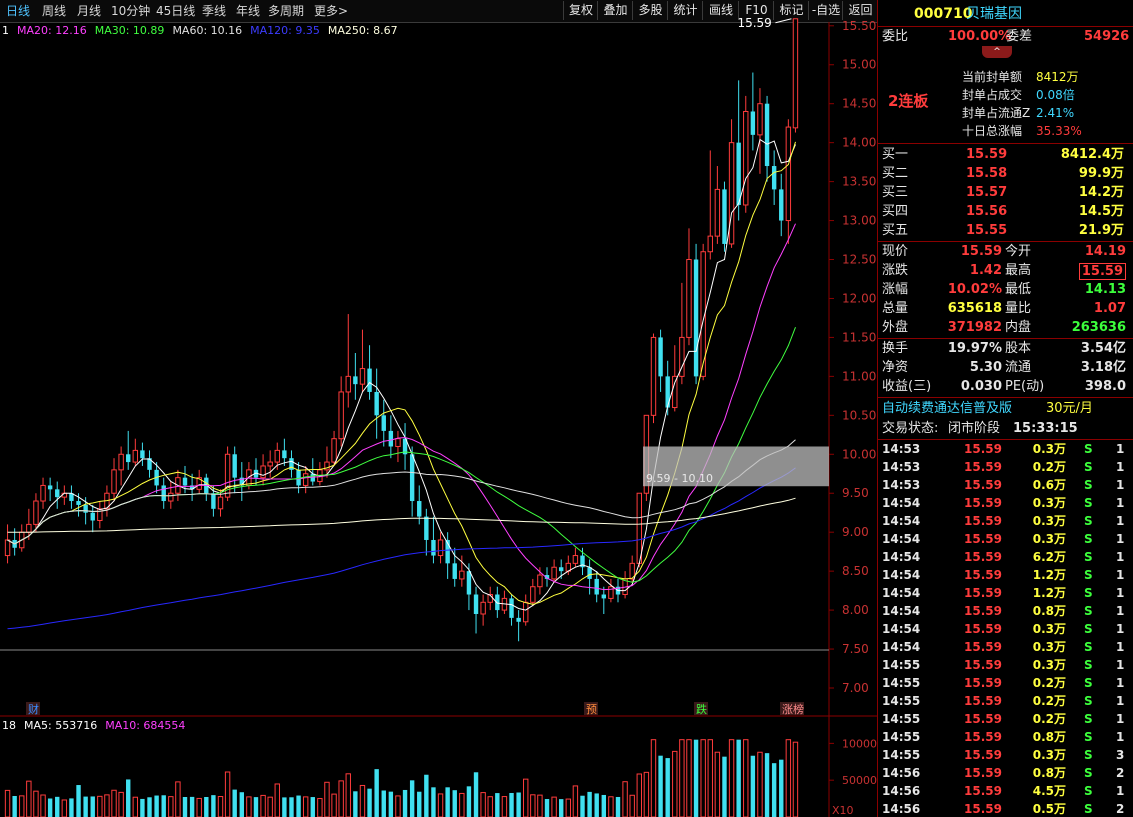 The height and width of the screenshot is (817, 1133). I want to click on tick-volume: 0.6万, so click(1049, 485).